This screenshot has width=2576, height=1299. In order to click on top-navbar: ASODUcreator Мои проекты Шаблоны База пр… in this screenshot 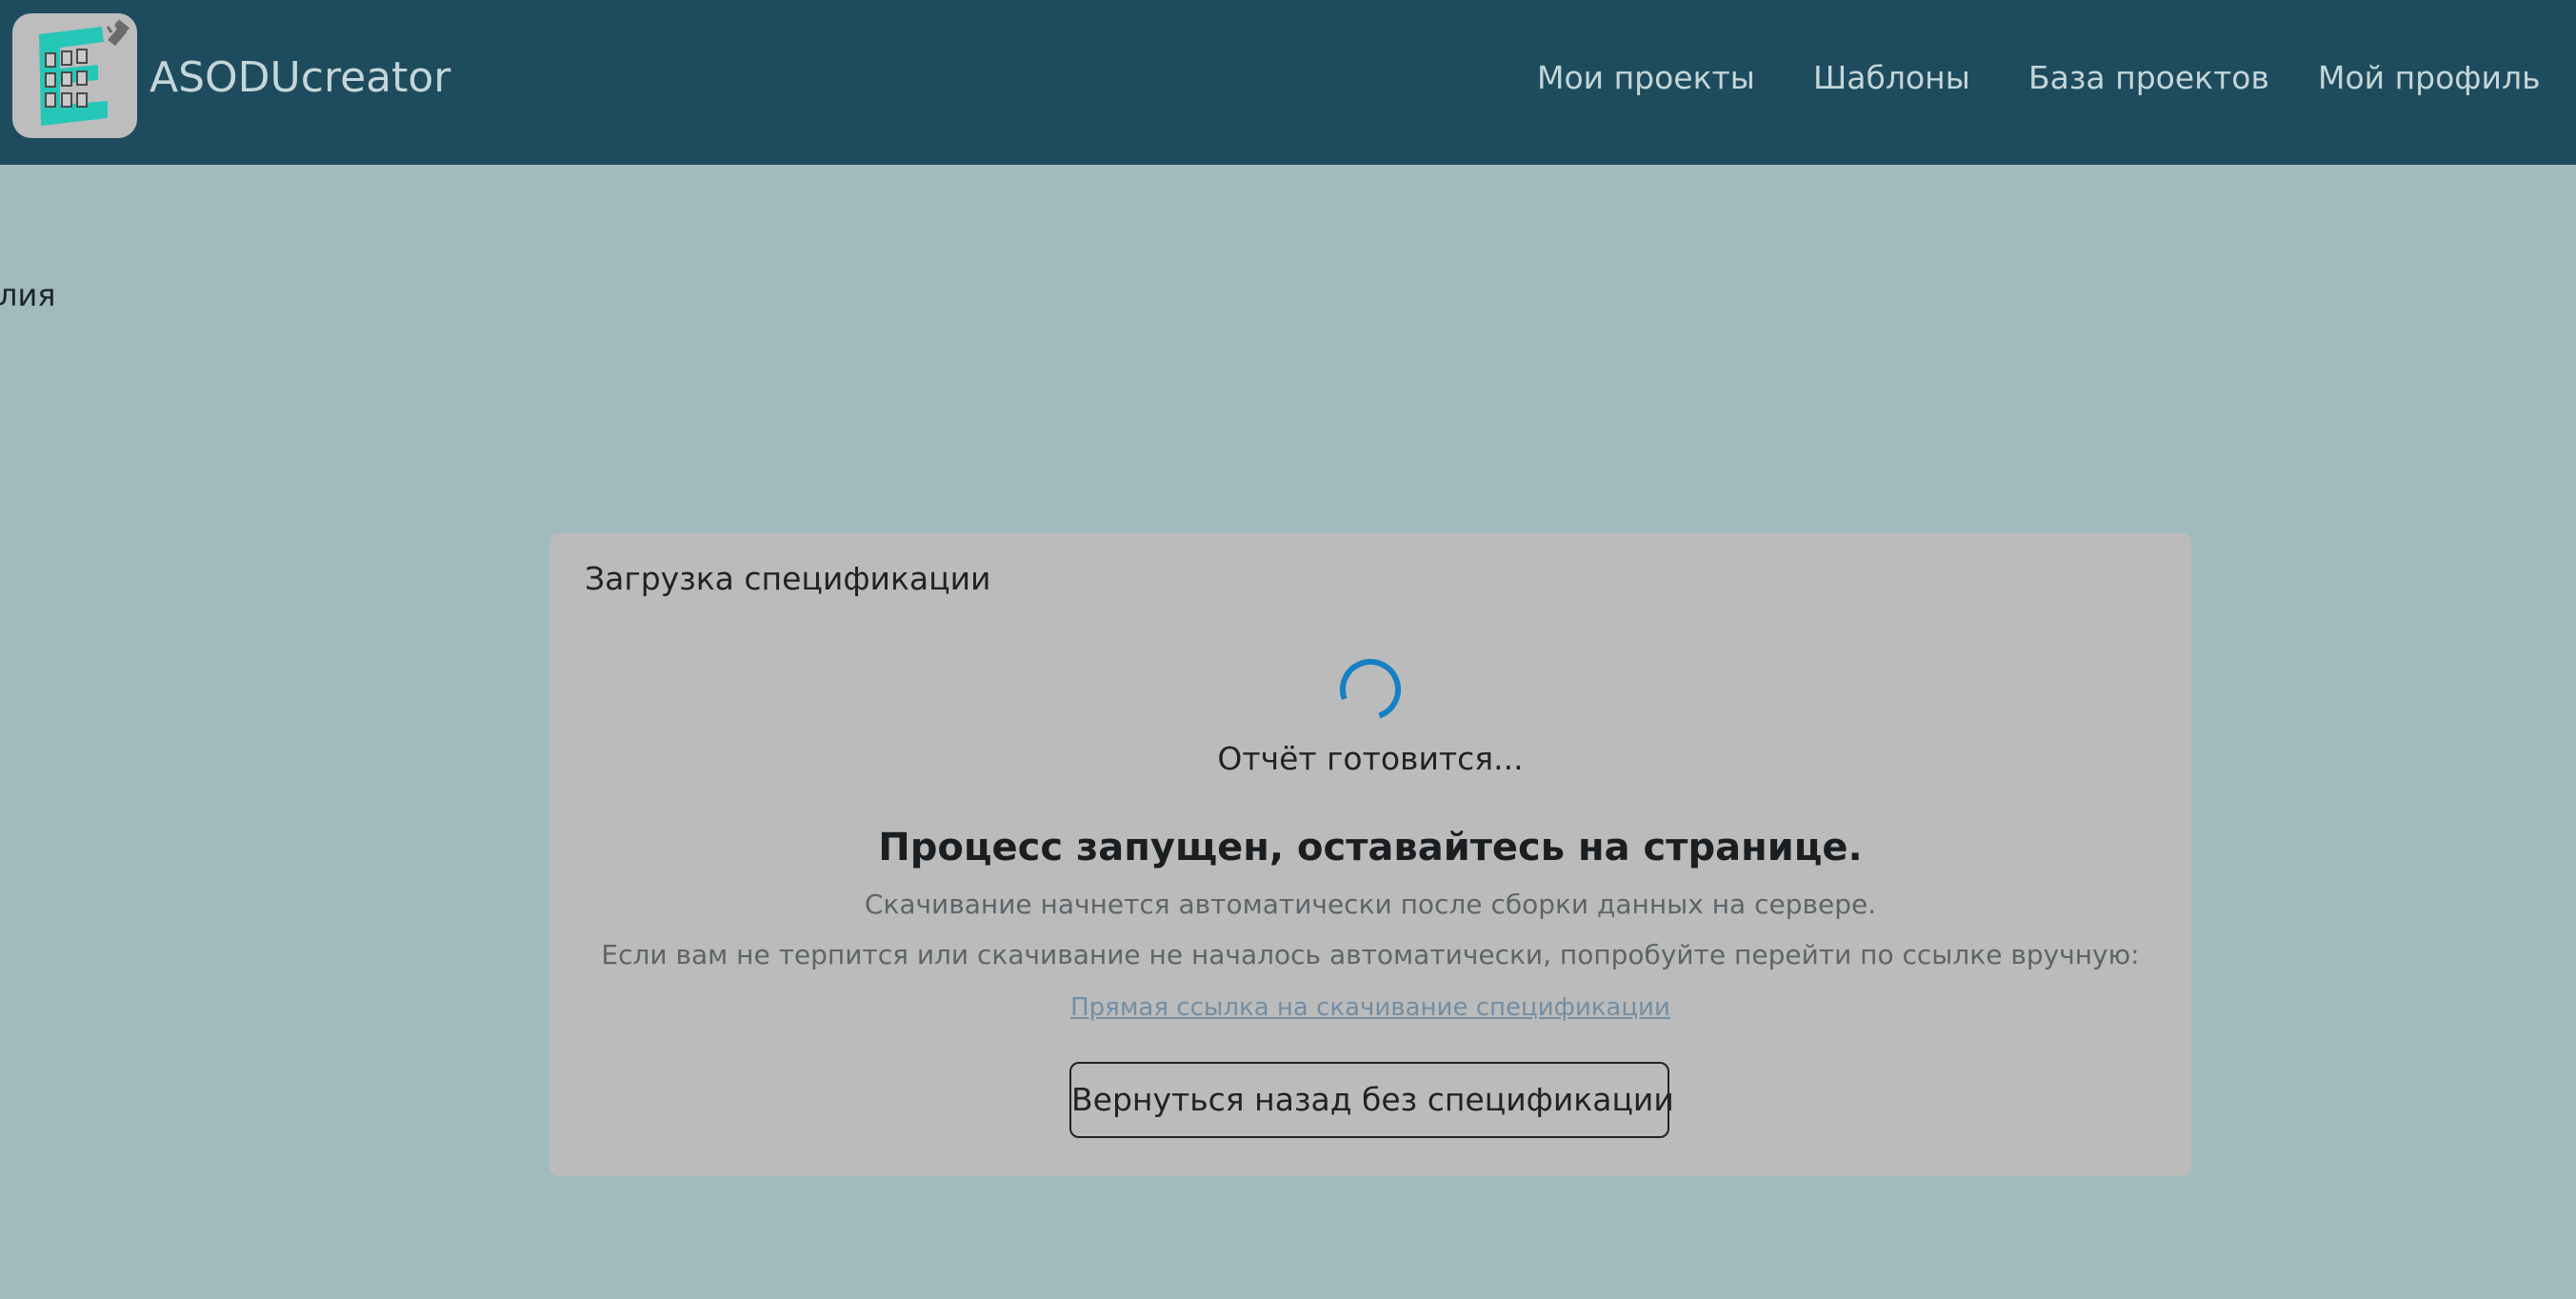, I will do `click(1288, 82)`.